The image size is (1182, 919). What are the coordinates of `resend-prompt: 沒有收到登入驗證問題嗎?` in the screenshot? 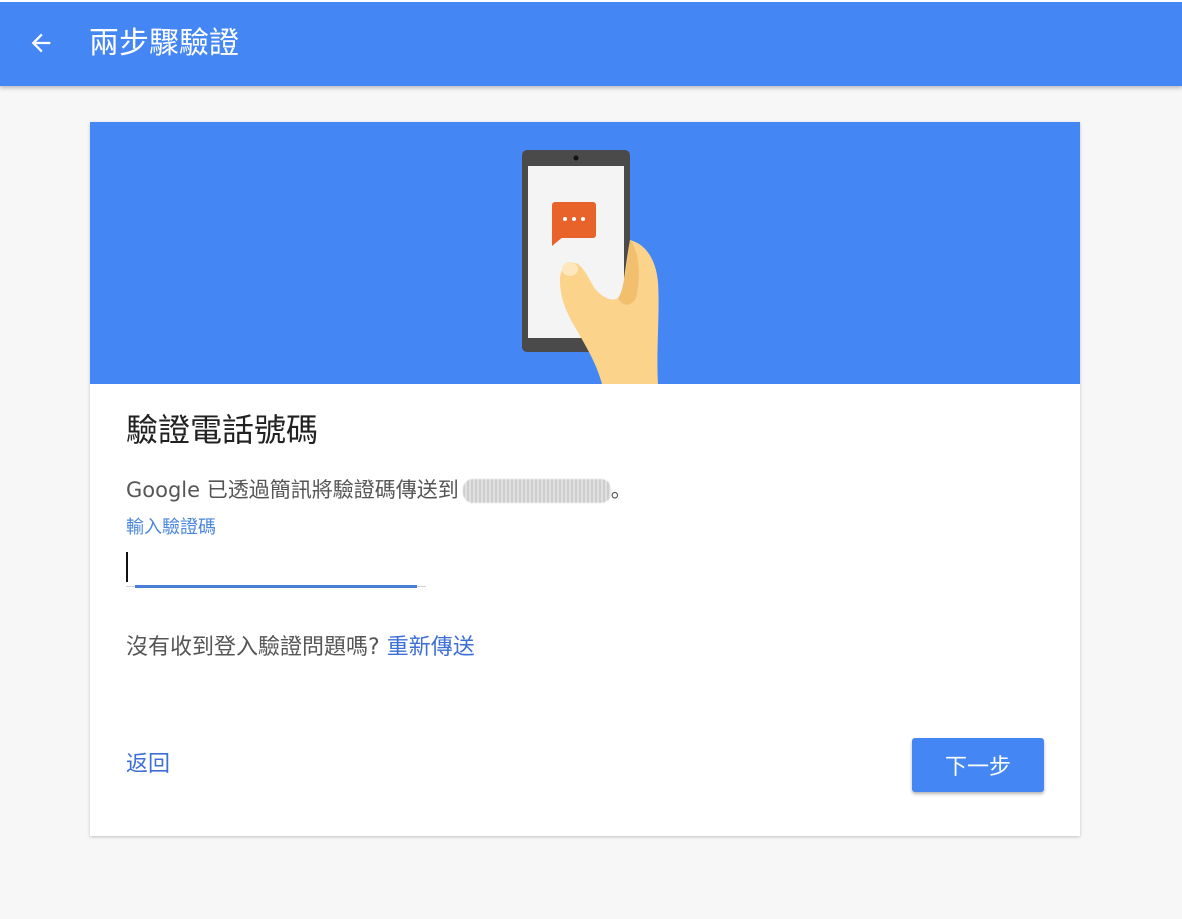 It's located at (253, 647).